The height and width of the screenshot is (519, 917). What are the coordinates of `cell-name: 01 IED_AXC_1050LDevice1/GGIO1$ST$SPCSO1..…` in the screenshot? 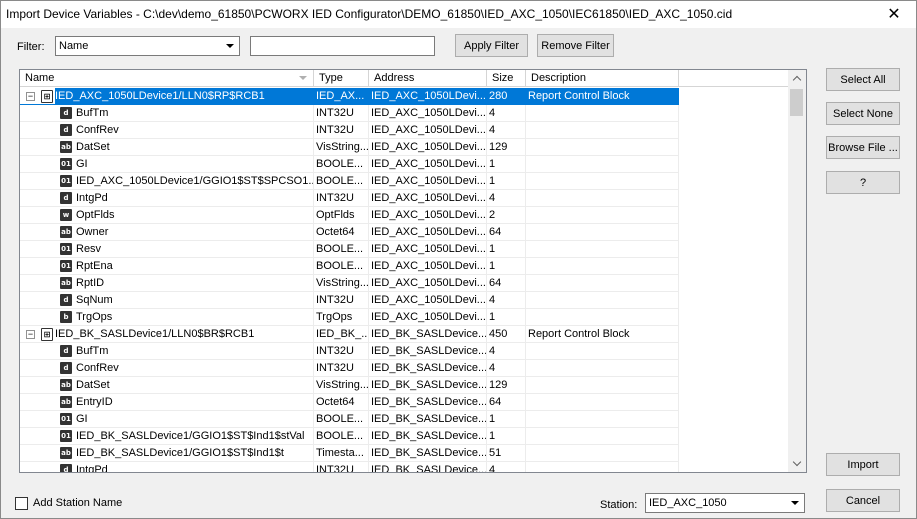 It's located at (167, 181).